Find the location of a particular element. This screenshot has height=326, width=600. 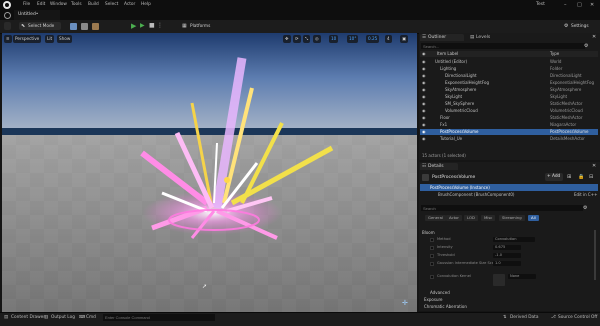

cmd-selector: Cmd is located at coordinates (91, 317).